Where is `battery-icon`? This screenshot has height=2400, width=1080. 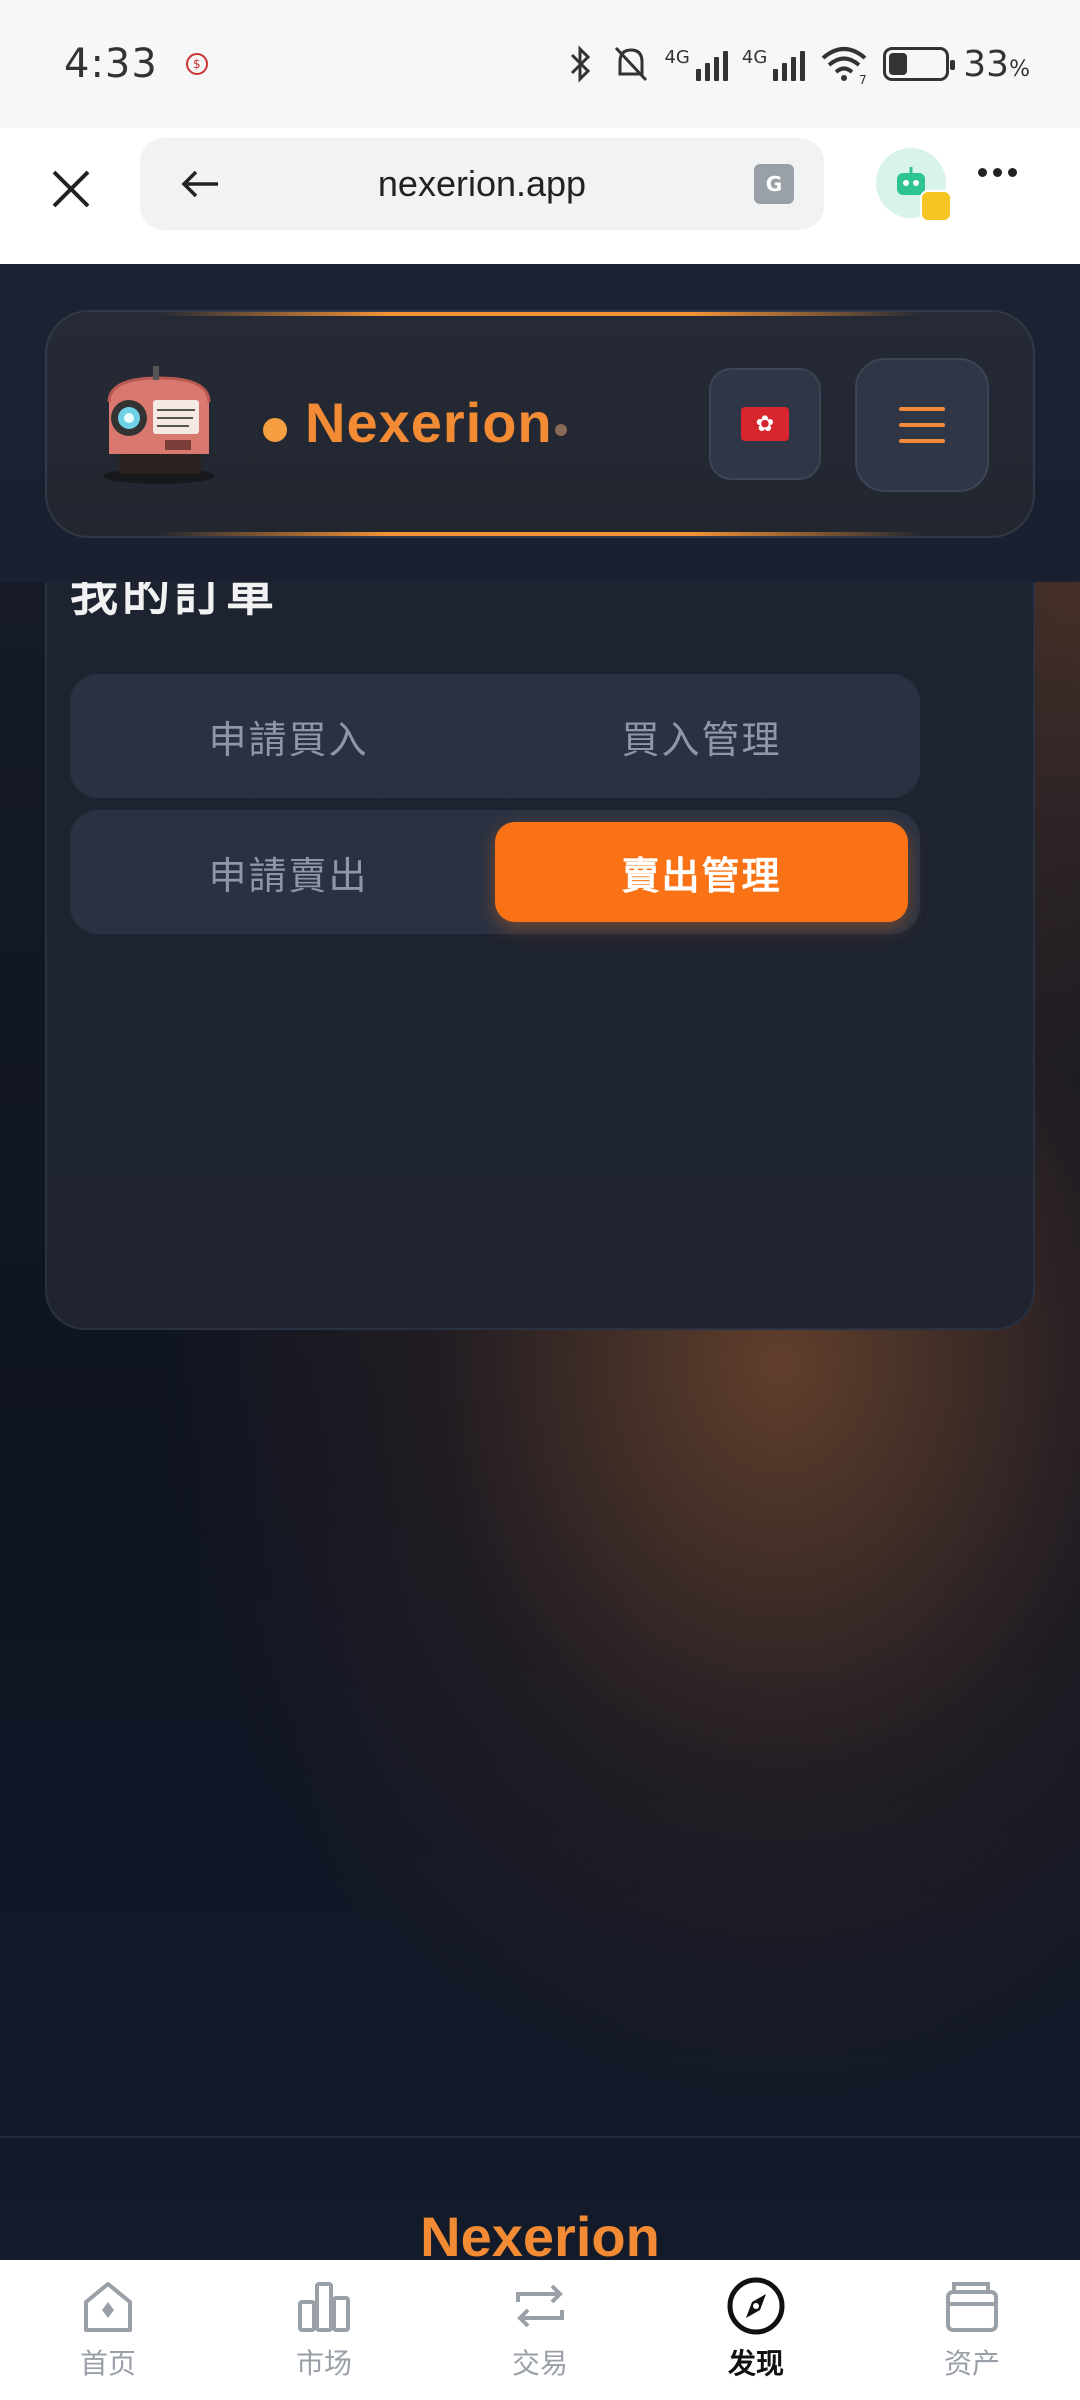
battery-icon is located at coordinates (919, 64).